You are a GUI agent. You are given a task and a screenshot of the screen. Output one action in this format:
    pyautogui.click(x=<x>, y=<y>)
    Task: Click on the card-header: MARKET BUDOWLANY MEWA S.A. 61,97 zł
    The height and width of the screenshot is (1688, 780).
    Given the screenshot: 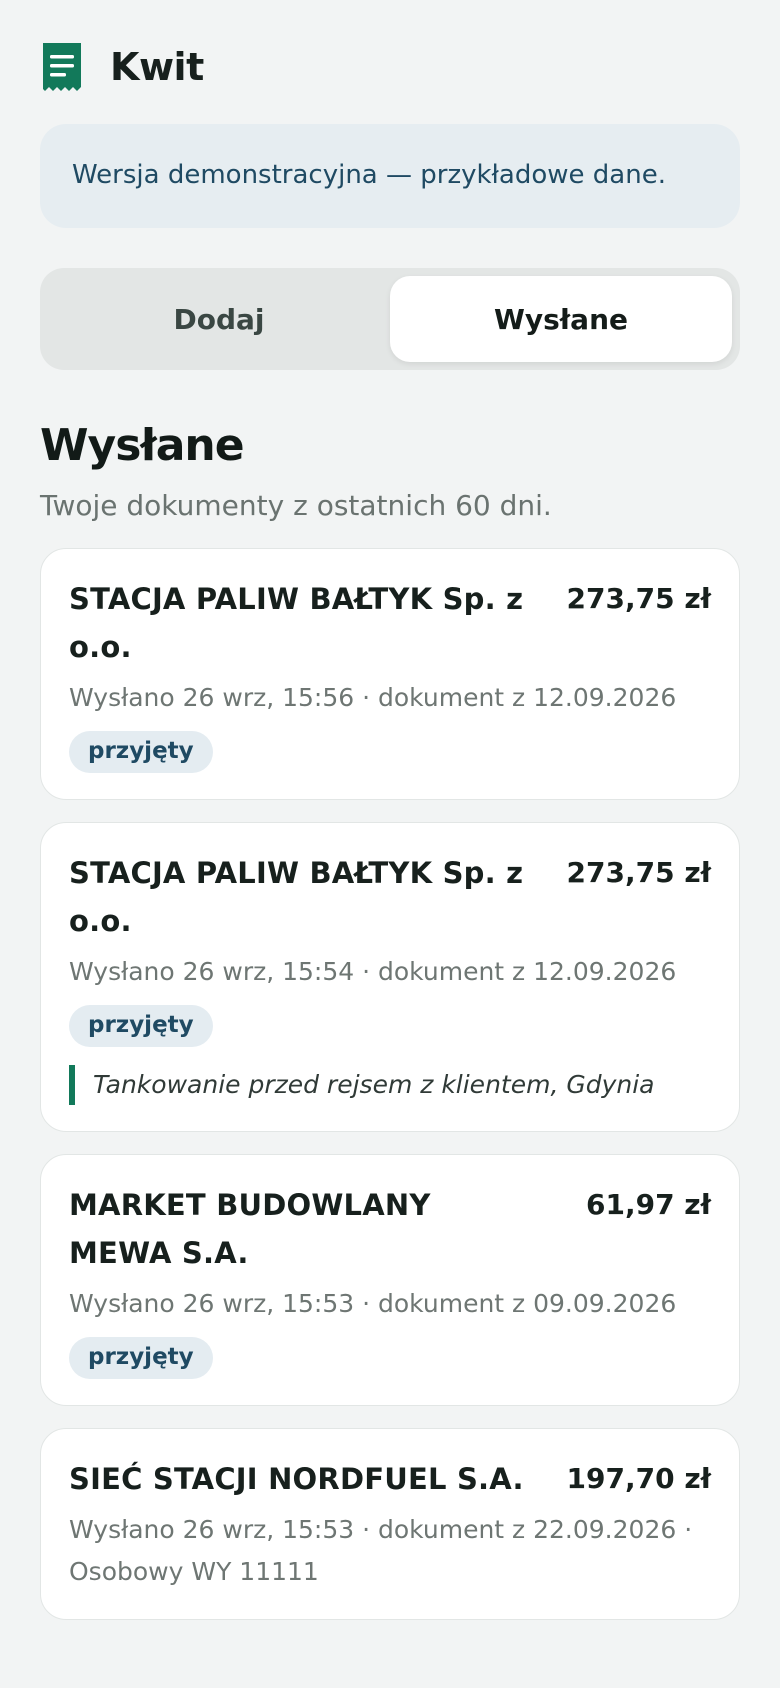 What is the action you would take?
    pyautogui.click(x=390, y=1229)
    